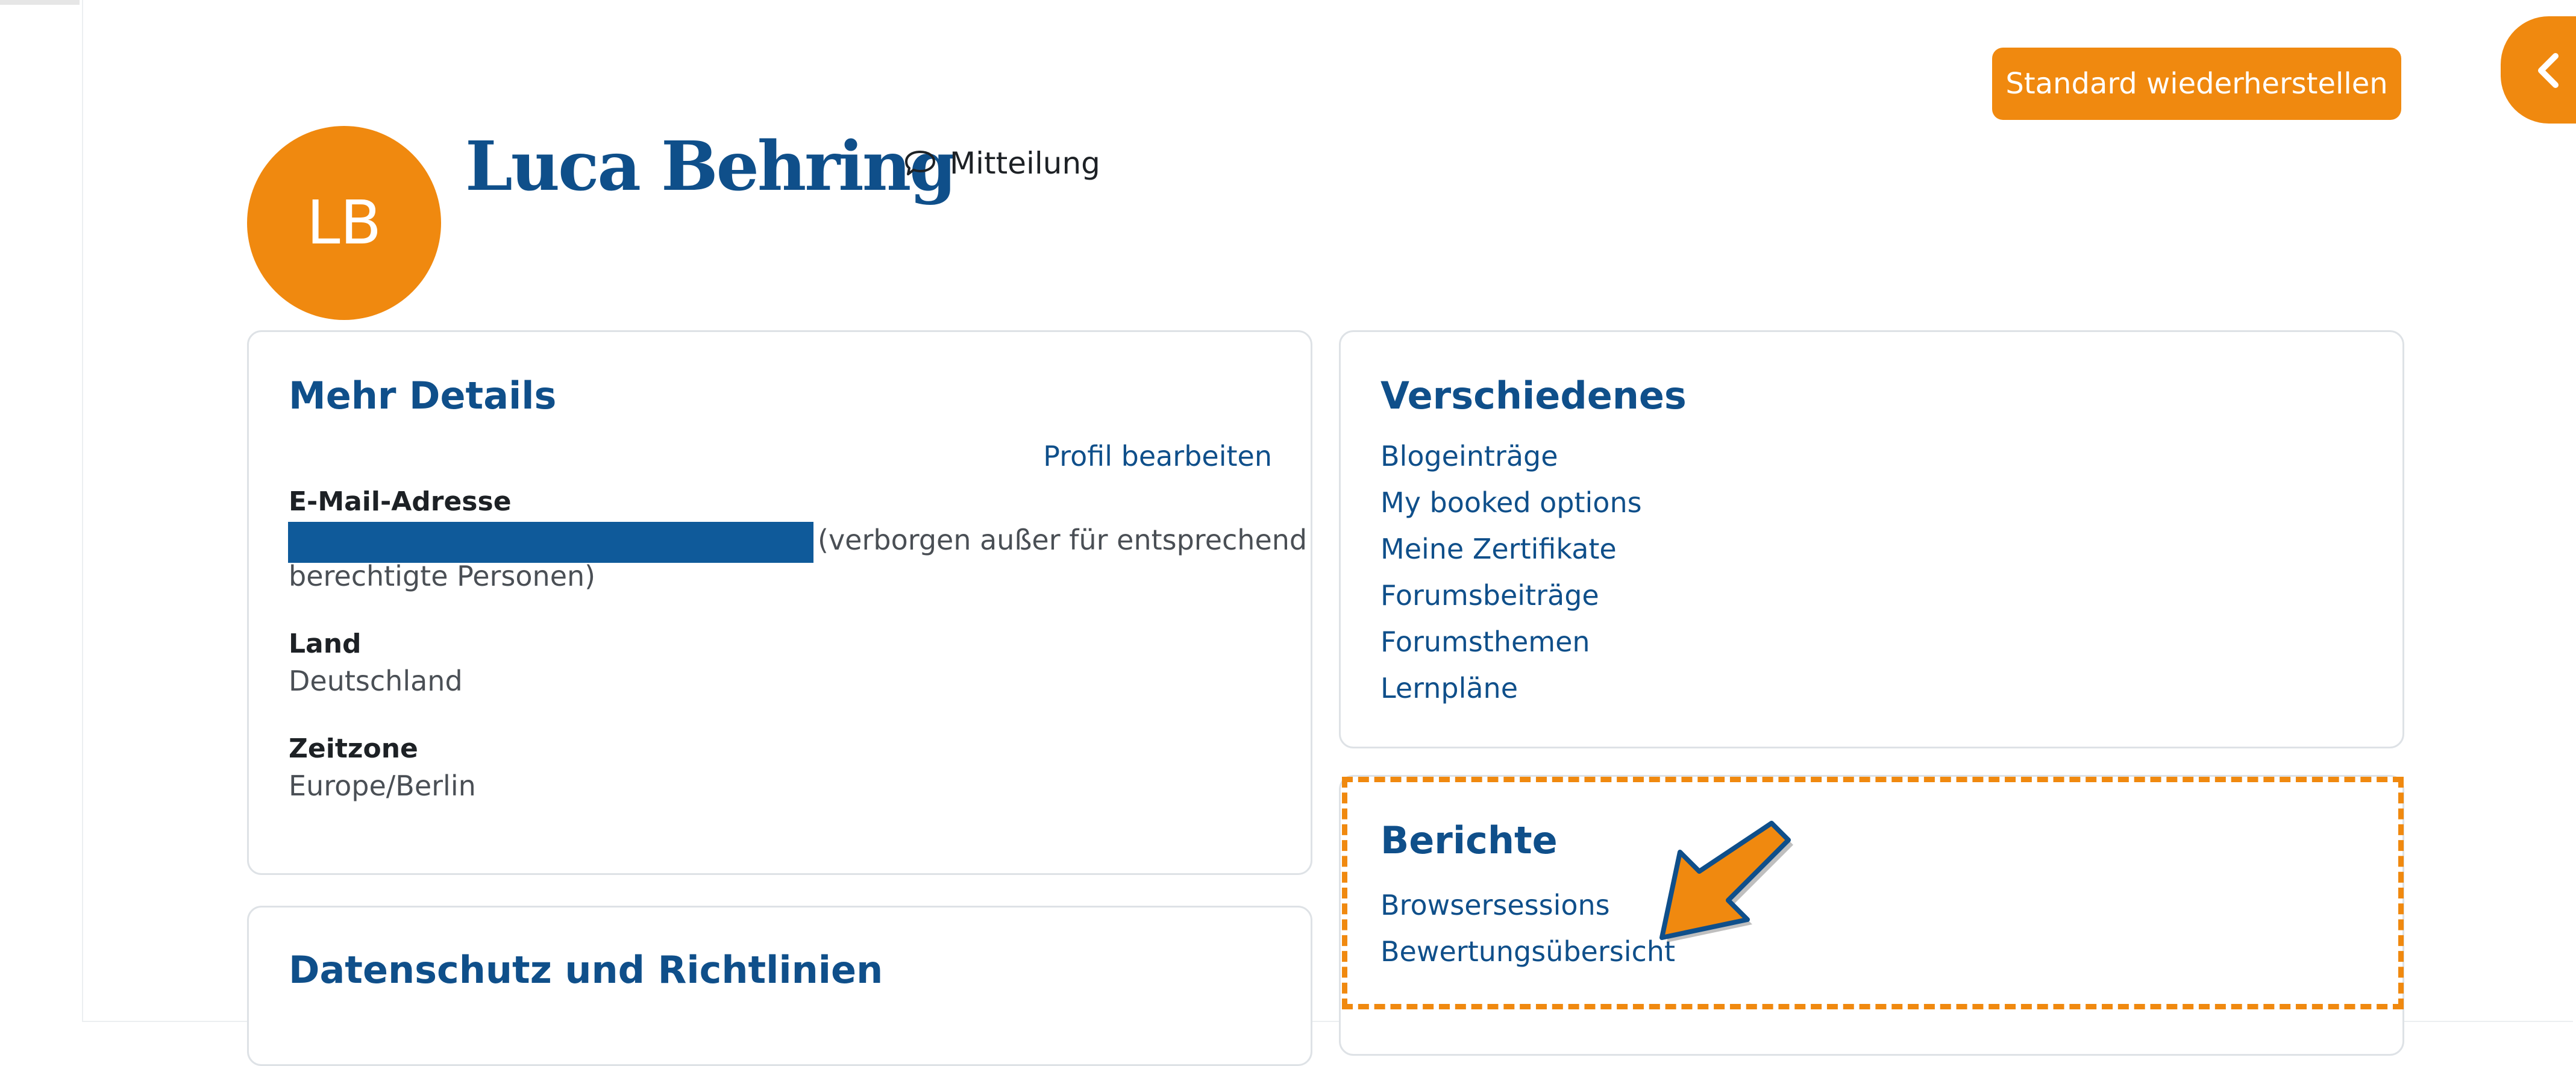 The height and width of the screenshot is (1066, 2576). Describe the element at coordinates (1489, 595) in the screenshot. I see `forum-posts-link: Forumsbeiträge` at that location.